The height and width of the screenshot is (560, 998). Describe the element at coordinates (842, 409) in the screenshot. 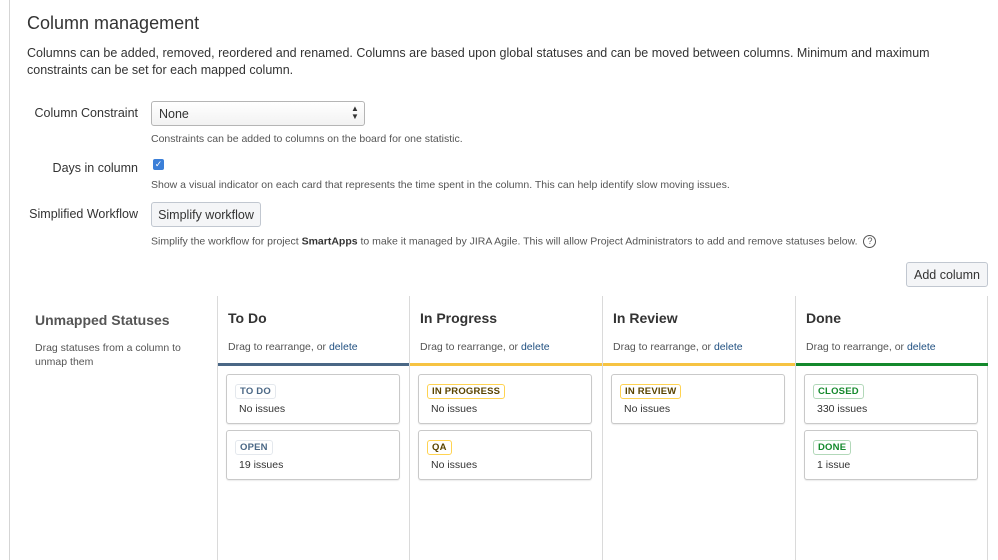

I see `issue-count: 330 issues` at that location.